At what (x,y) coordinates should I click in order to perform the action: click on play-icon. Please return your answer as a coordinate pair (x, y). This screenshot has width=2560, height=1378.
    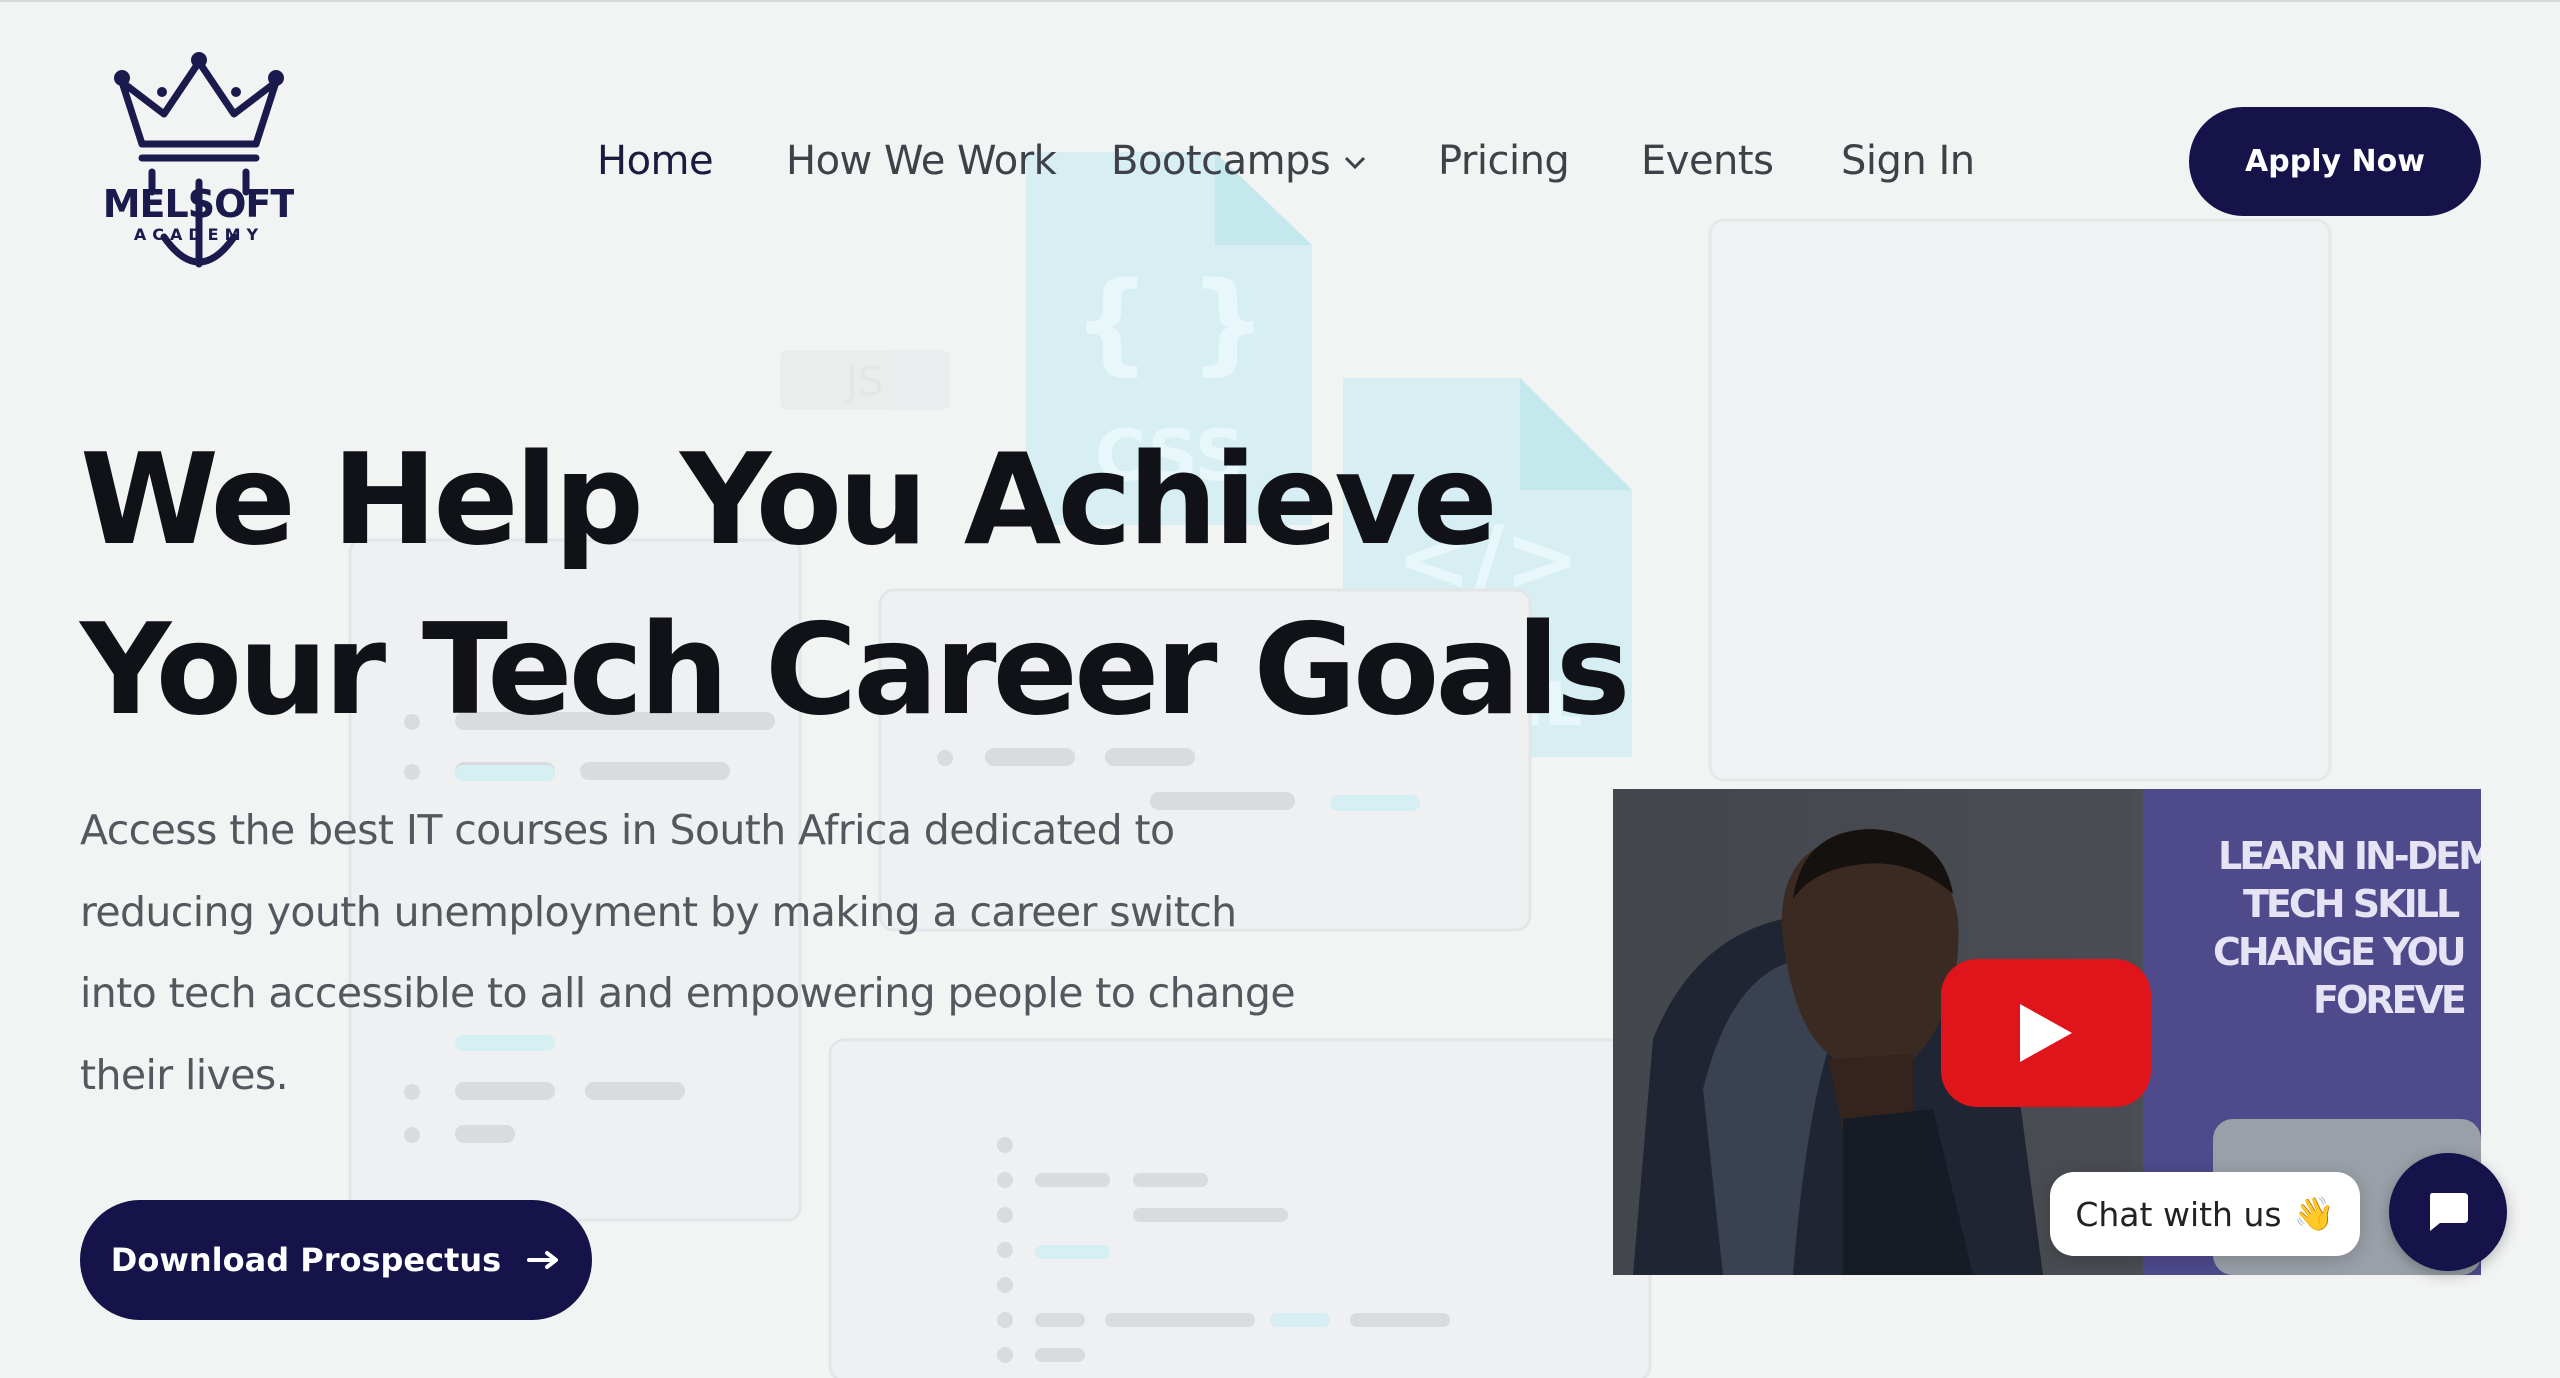
    Looking at the image, I should click on (2046, 1033).